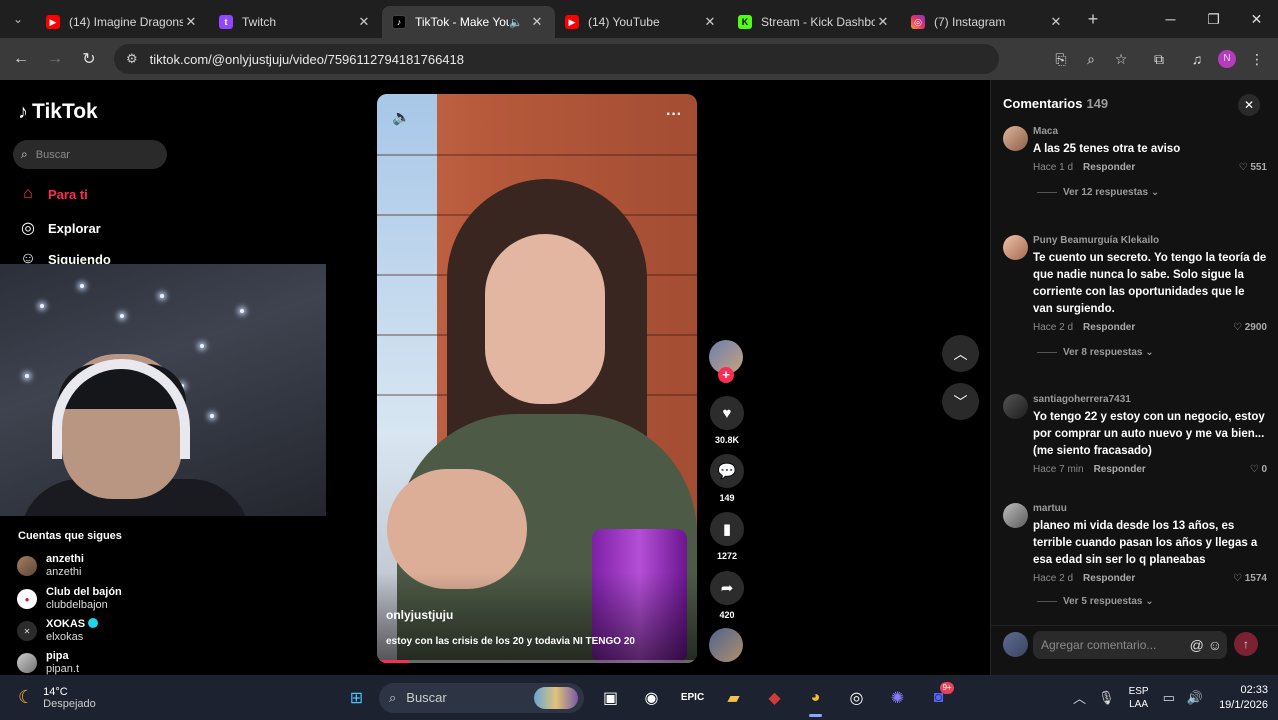 The height and width of the screenshot is (720, 1278). I want to click on chrome-icon: ◕, so click(815, 697).